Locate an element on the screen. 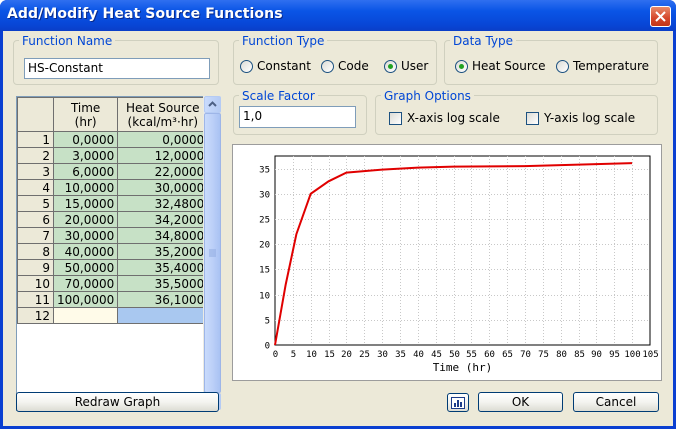 The width and height of the screenshot is (676, 429). function-name-input: HS-Constant is located at coordinates (117, 68).